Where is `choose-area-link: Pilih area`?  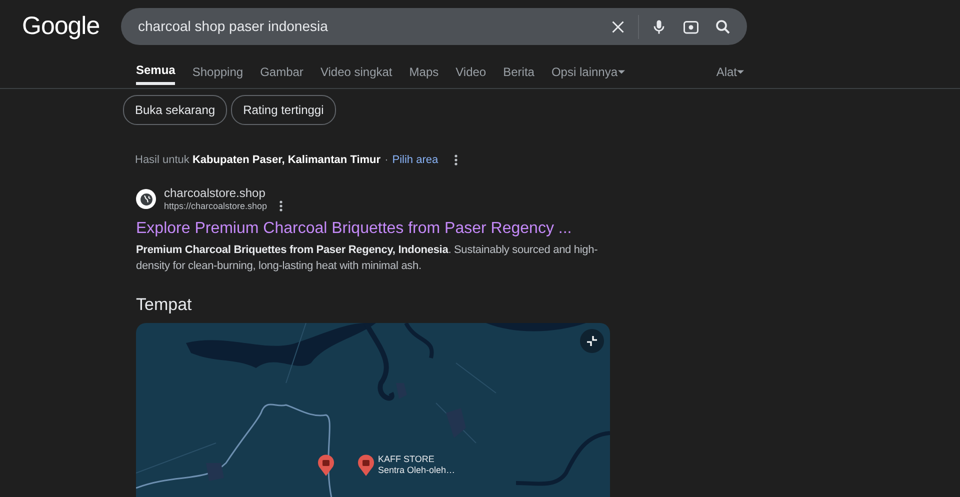 choose-area-link: Pilih area is located at coordinates (415, 160).